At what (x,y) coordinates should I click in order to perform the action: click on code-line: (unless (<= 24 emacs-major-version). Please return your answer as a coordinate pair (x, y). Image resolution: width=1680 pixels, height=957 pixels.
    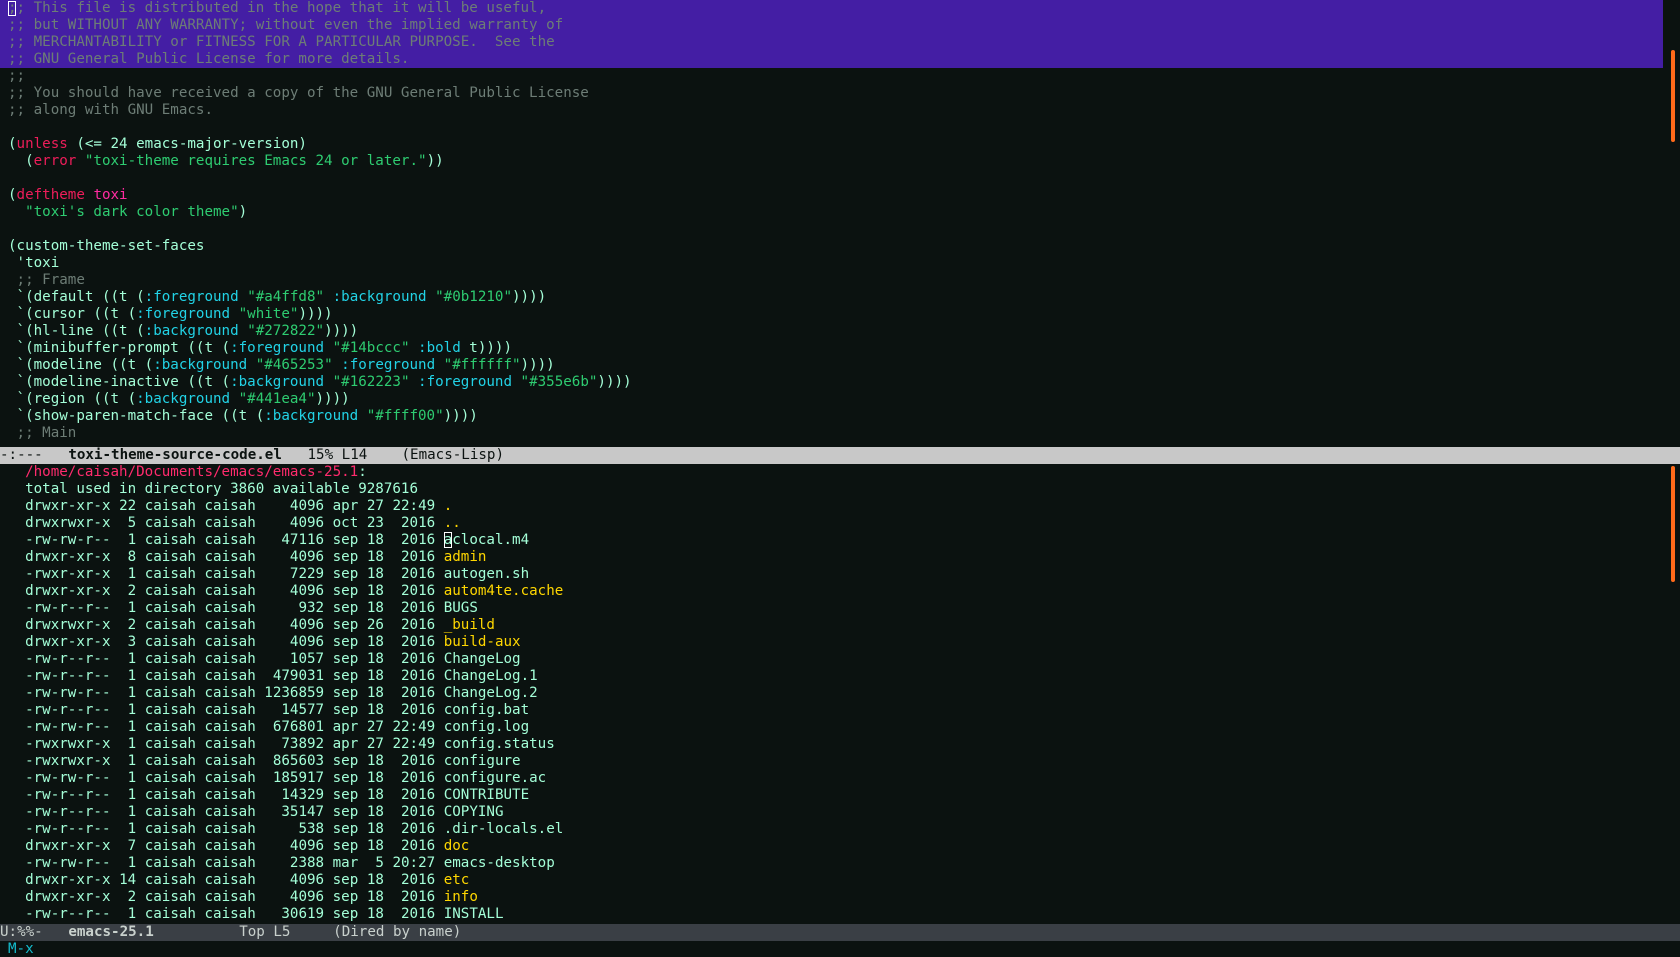
    Looking at the image, I should click on (831, 144).